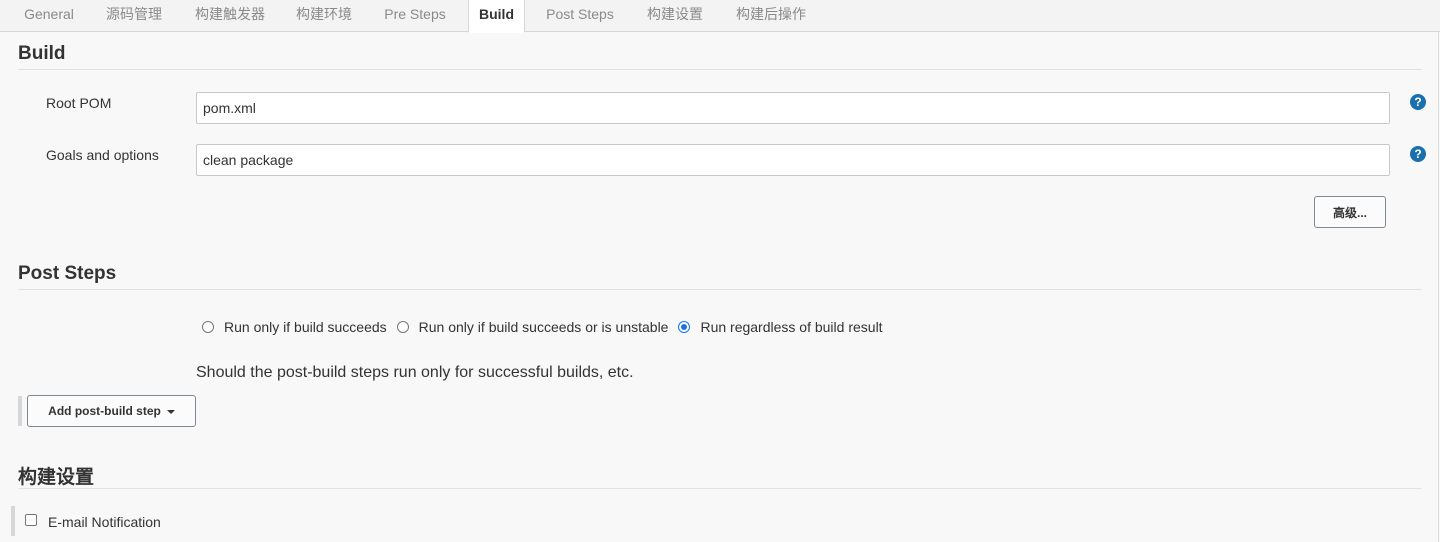 This screenshot has height=542, width=1440. I want to click on email-notification-label: E-mail Notification, so click(104, 522).